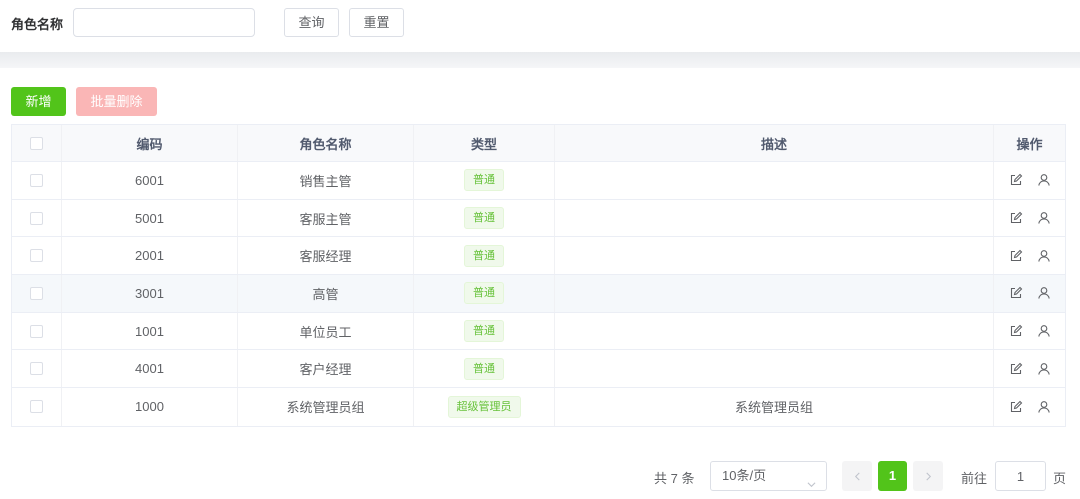 The image size is (1080, 499). Describe the element at coordinates (326, 218) in the screenshot. I see `cell-name: 客服主管` at that location.